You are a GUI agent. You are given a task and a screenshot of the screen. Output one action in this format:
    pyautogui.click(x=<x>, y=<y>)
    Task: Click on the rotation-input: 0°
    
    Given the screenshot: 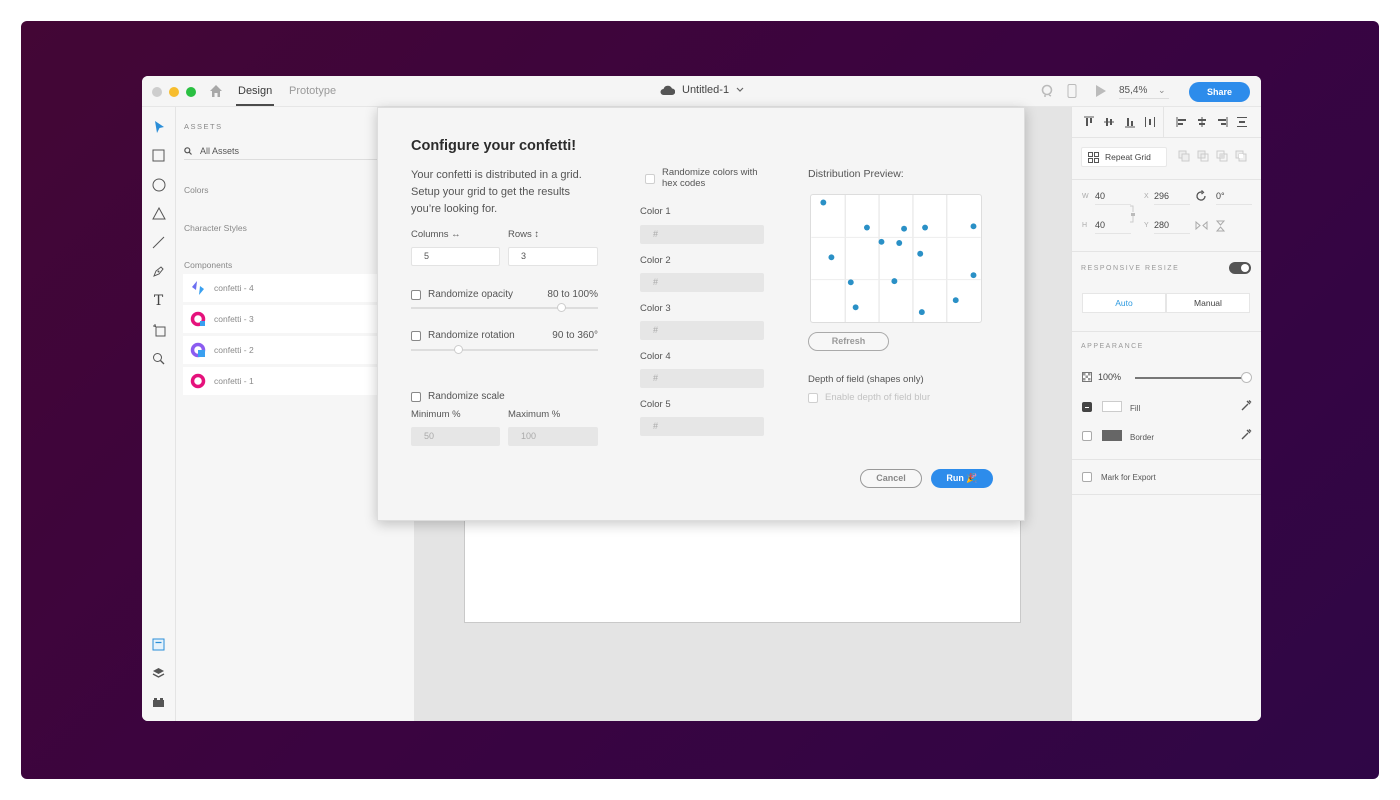 What is the action you would take?
    pyautogui.click(x=1234, y=198)
    